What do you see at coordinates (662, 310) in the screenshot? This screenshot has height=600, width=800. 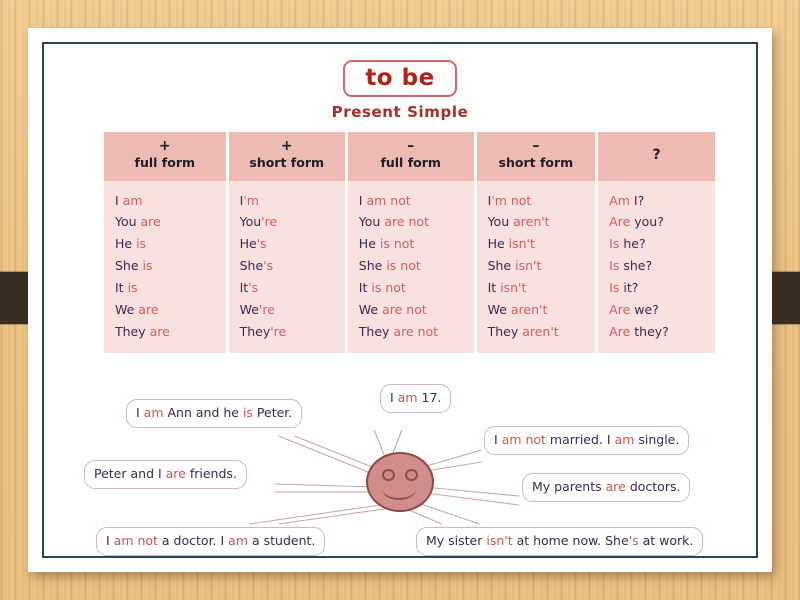 I see `form-item: Are we?` at bounding box center [662, 310].